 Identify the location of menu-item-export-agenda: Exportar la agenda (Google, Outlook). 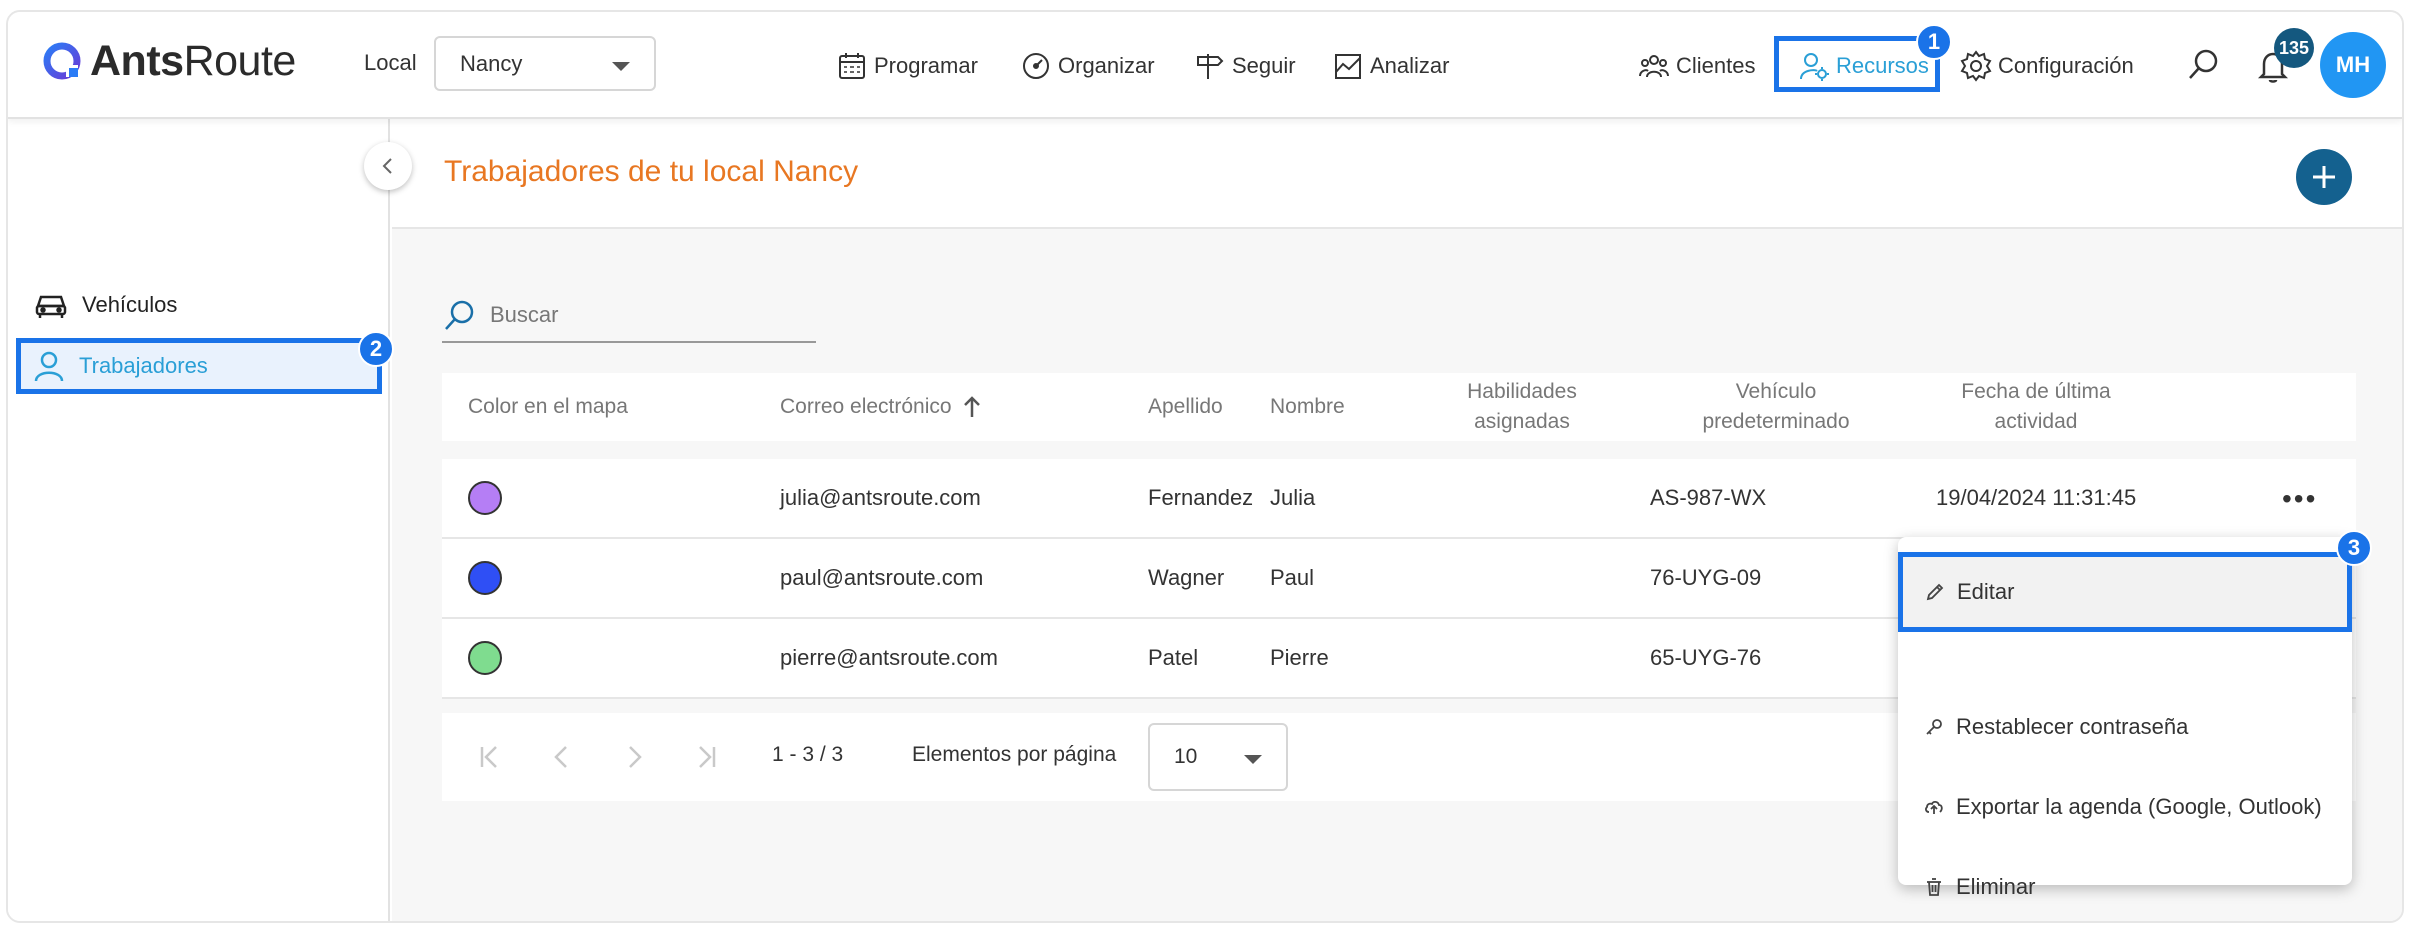
(2125, 807).